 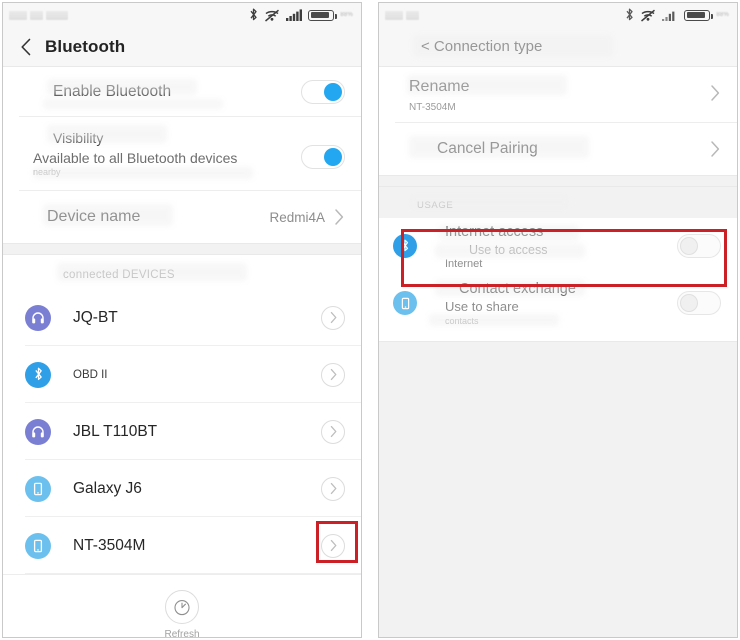 I want to click on enable-bluetooth-row: Enable Bluetooth, so click(x=182, y=92).